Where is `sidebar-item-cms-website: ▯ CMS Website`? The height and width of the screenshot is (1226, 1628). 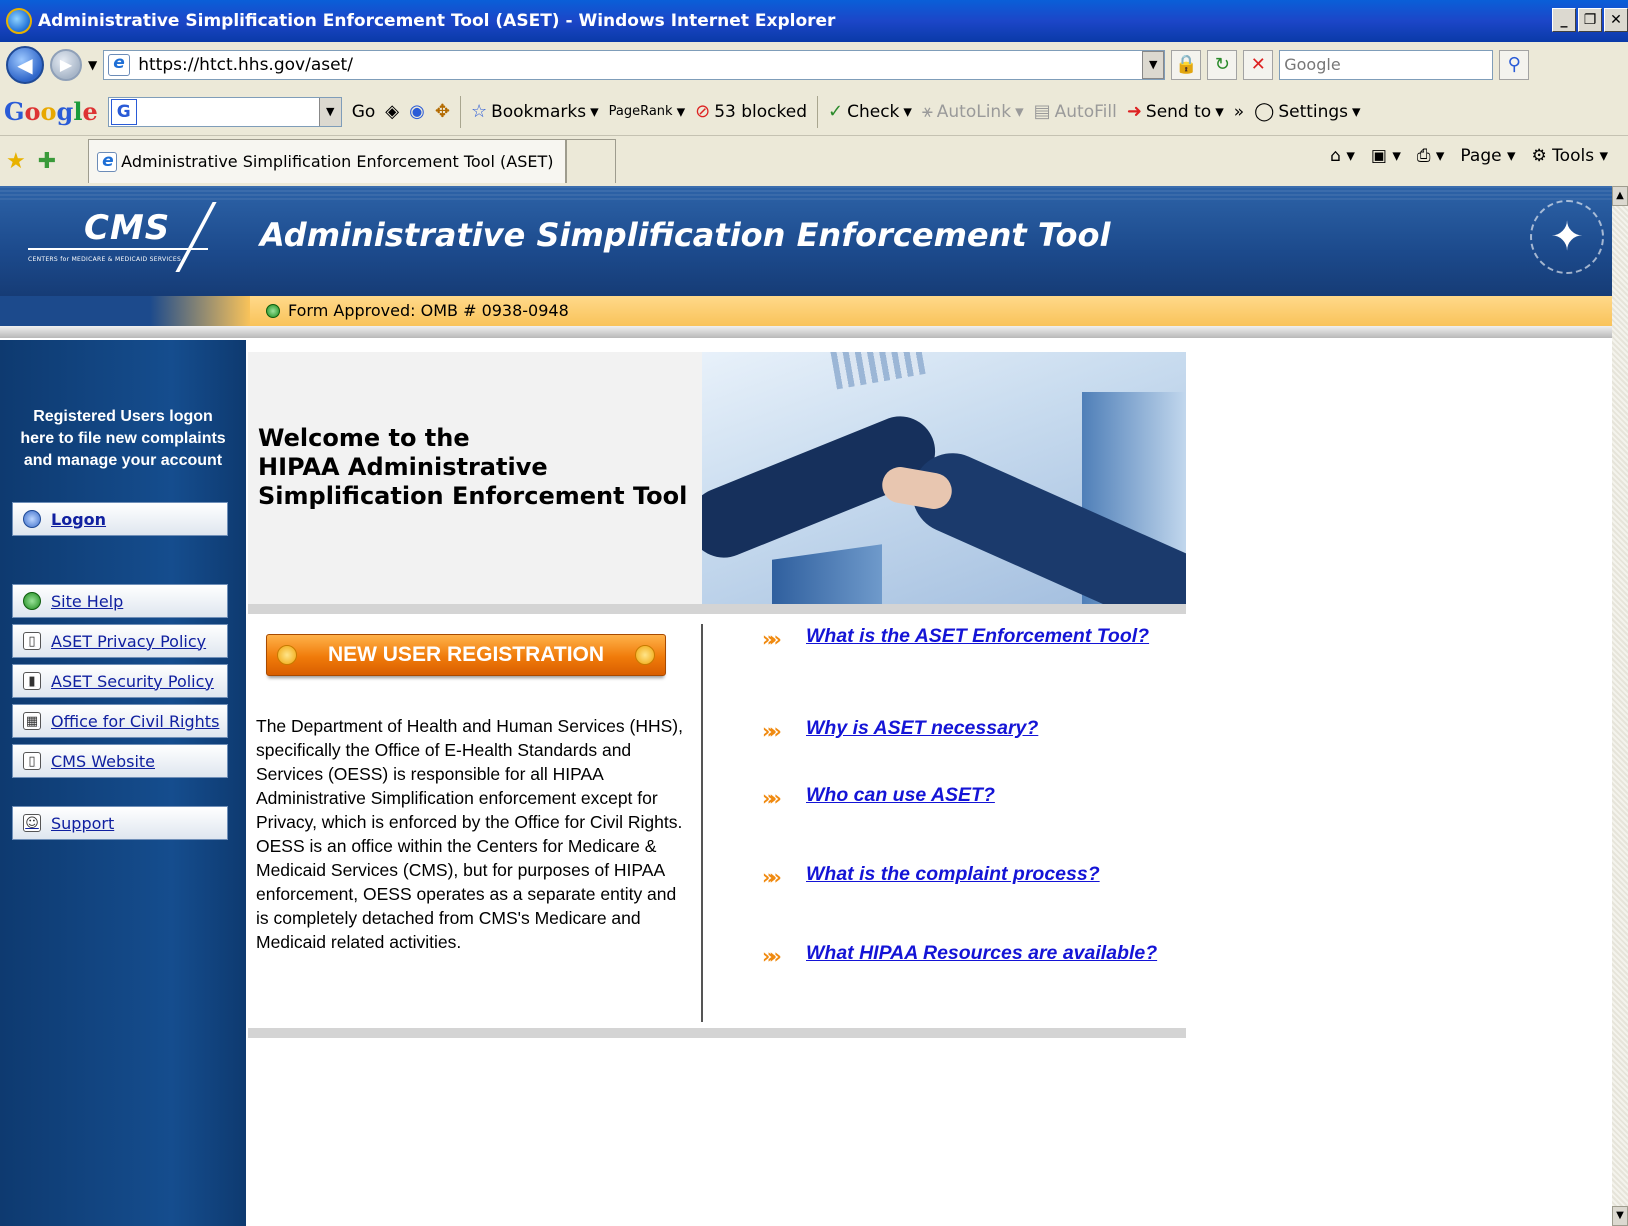
sidebar-item-cms-website: ▯ CMS Website is located at coordinates (120, 761).